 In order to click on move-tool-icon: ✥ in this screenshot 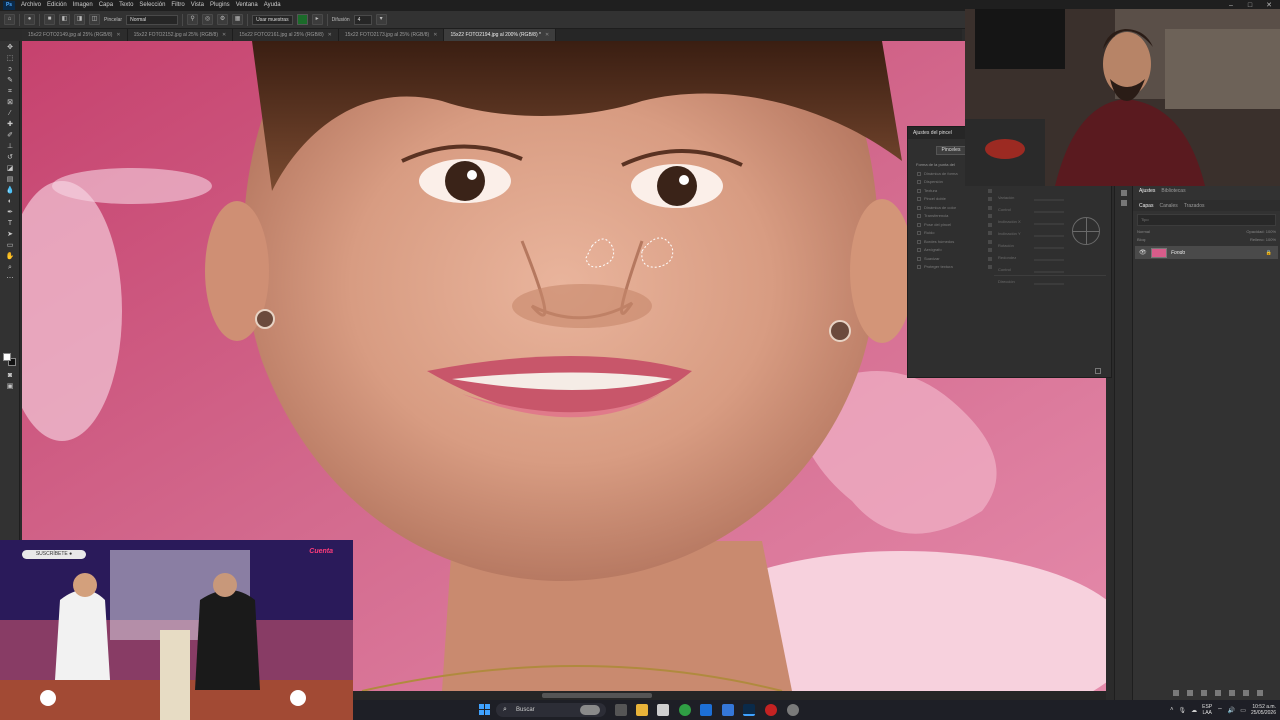, I will do `click(10, 47)`.